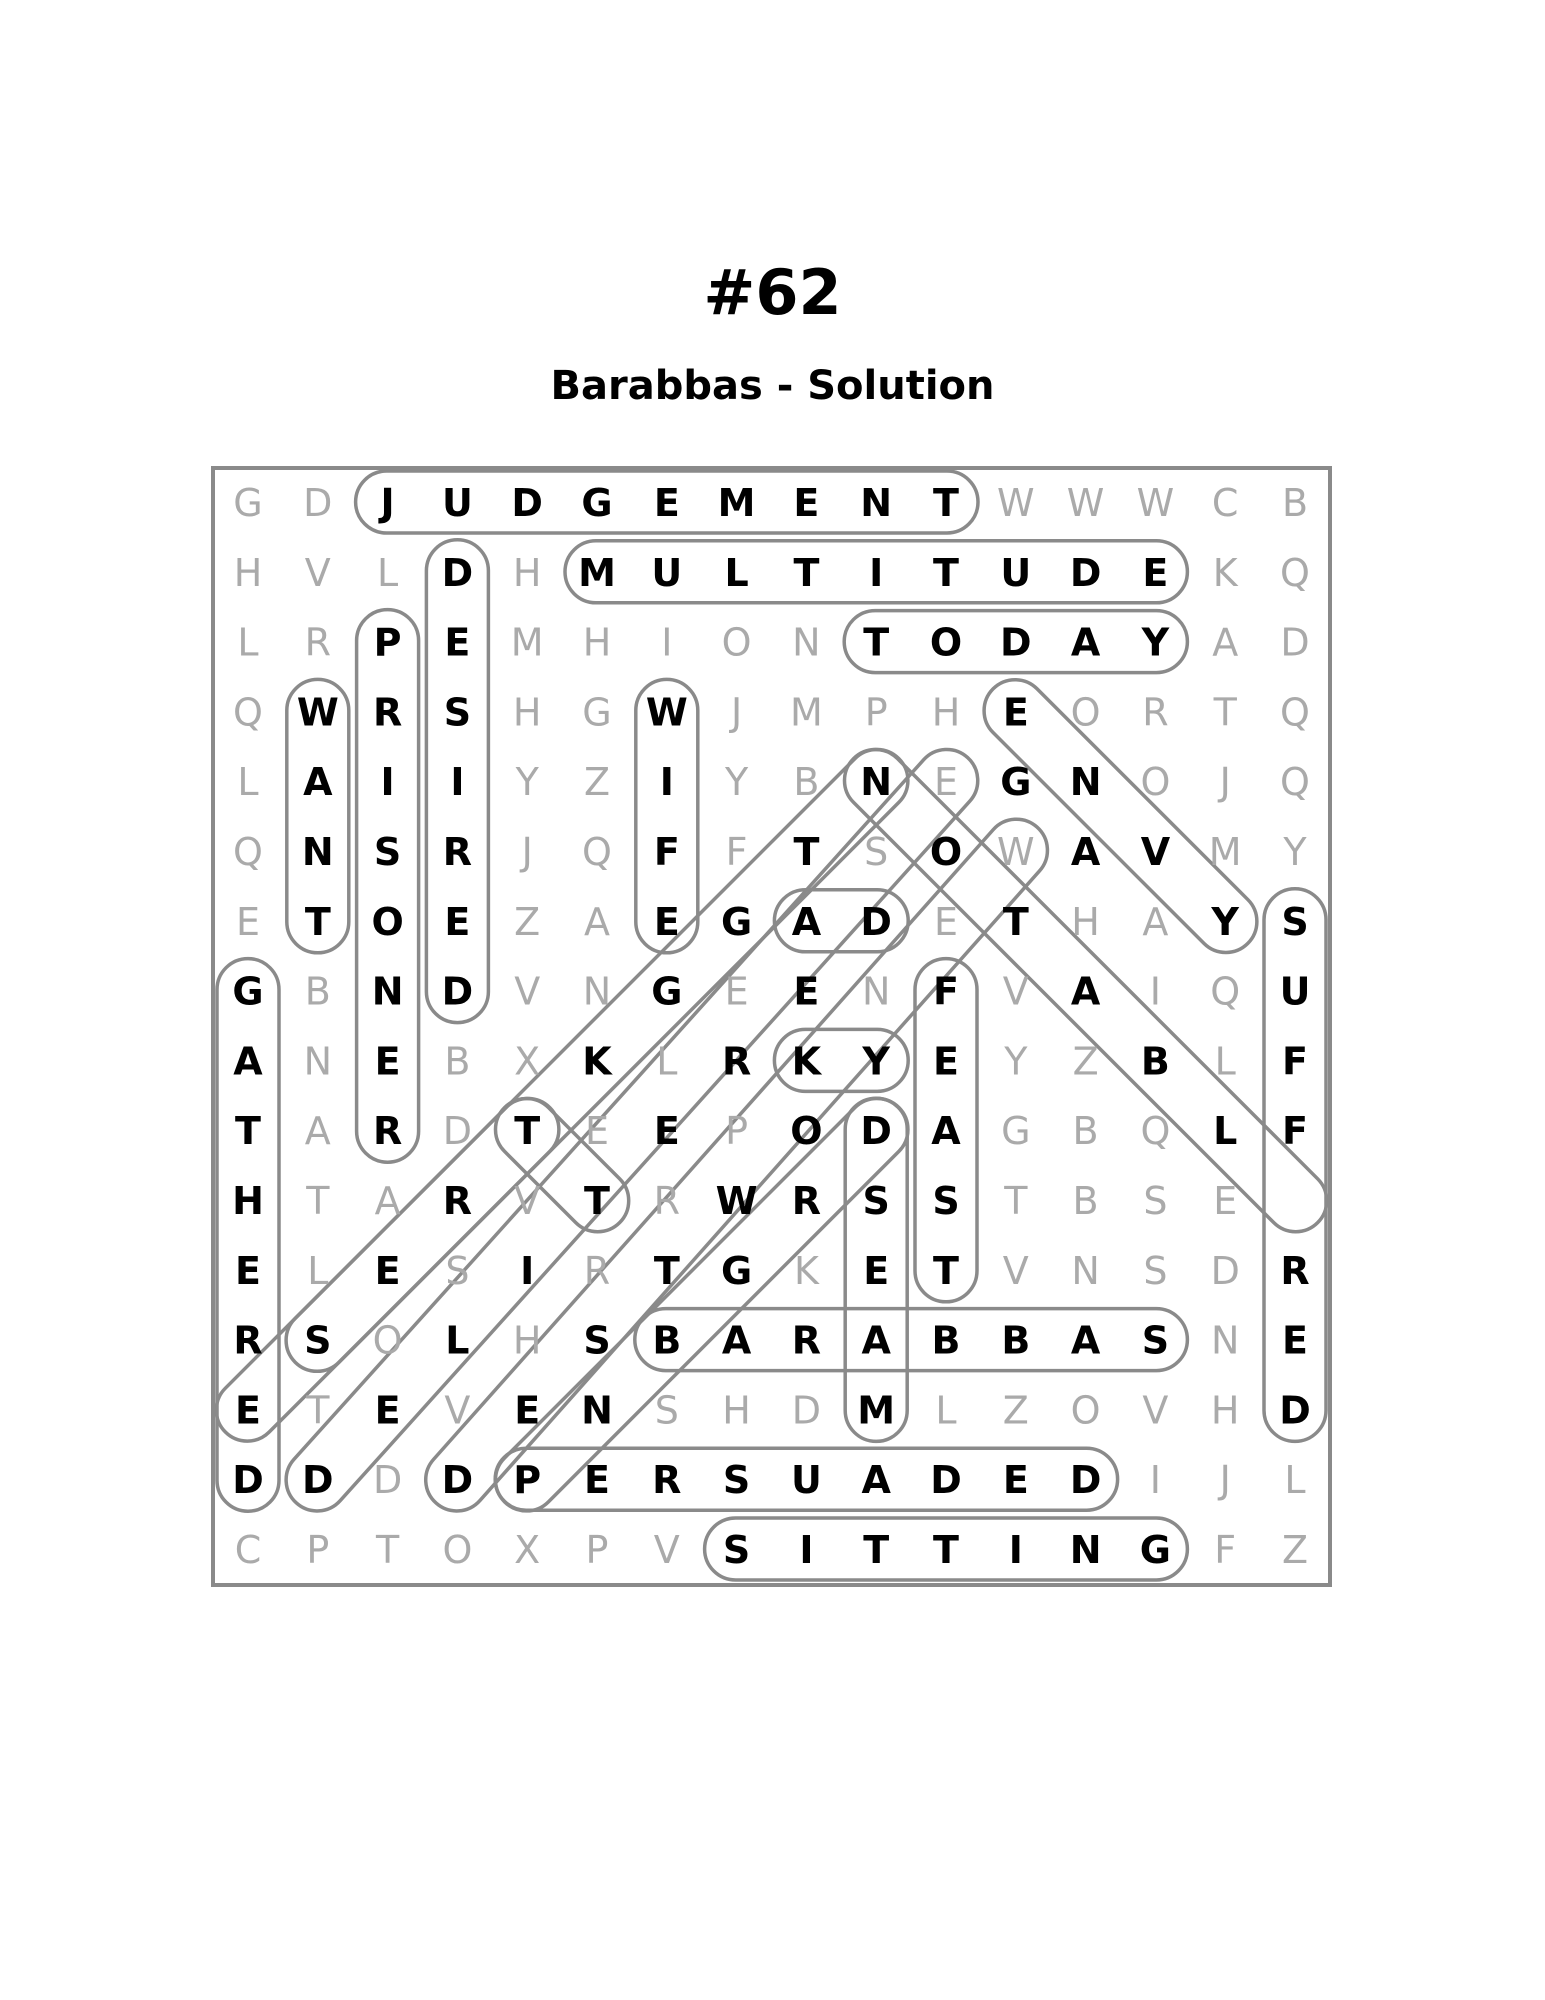 The height and width of the screenshot is (2000, 1545). What do you see at coordinates (1224, 1480) in the screenshot?
I see `grid-letter: J` at bounding box center [1224, 1480].